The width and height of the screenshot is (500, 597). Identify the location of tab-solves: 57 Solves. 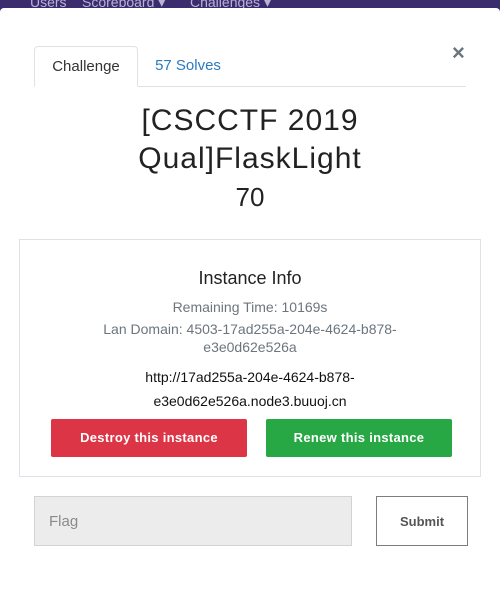
(188, 66).